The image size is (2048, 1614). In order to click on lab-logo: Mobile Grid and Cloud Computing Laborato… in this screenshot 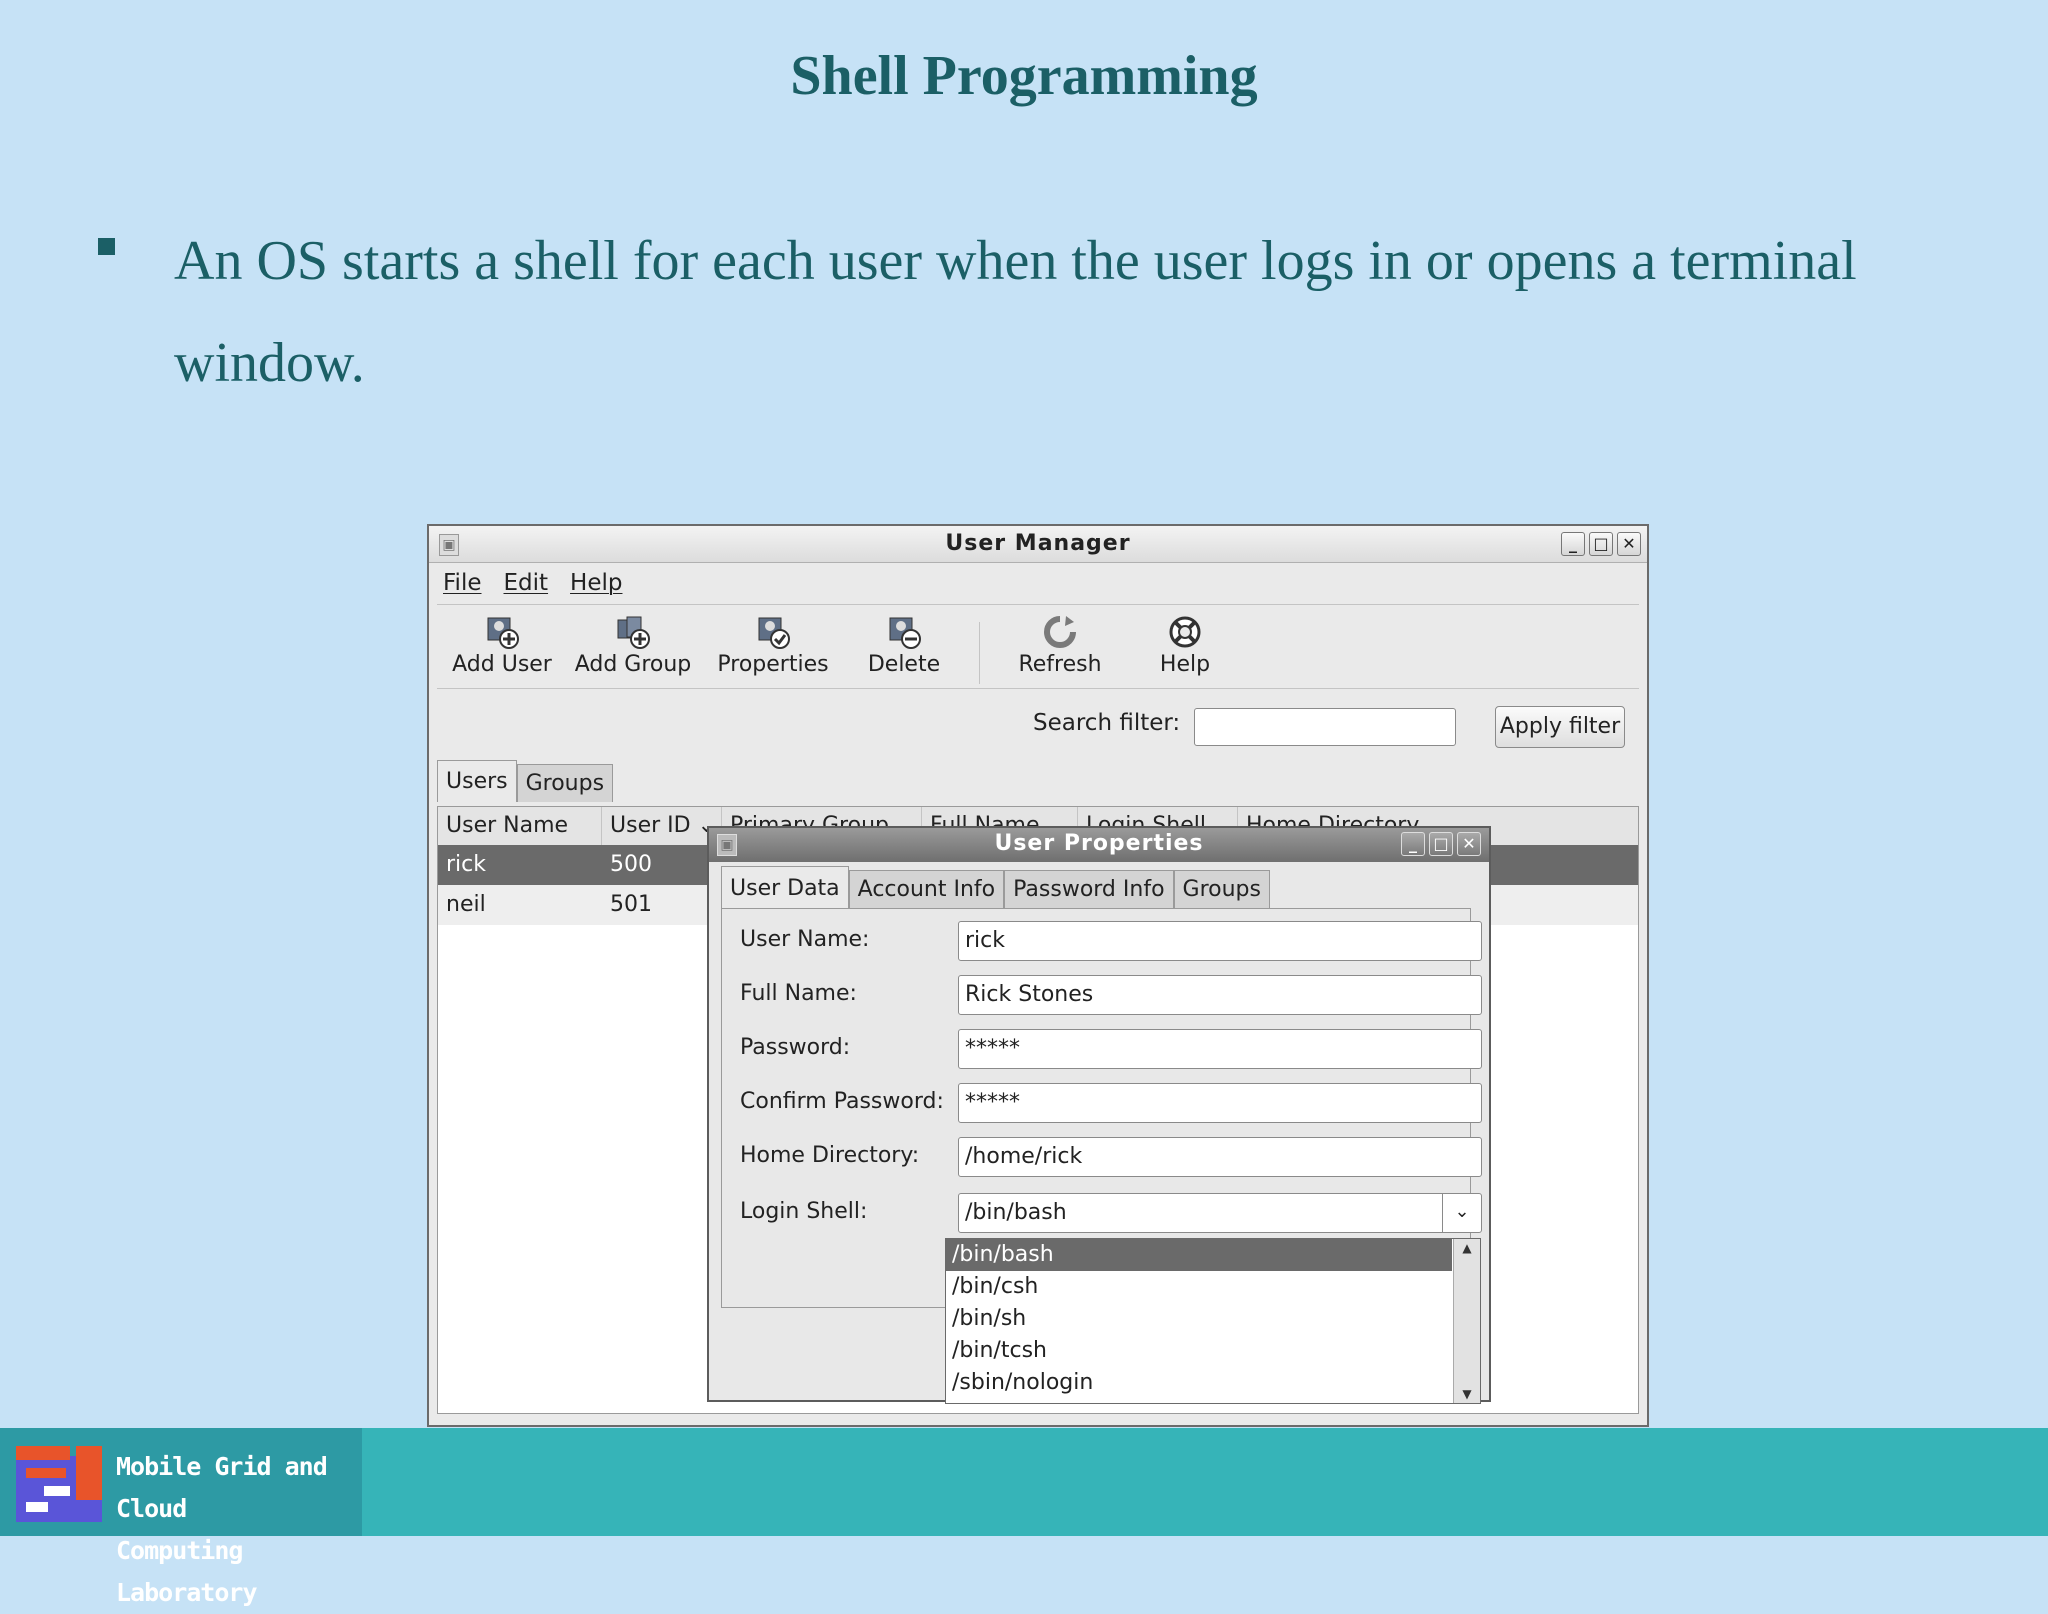, I will do `click(181, 1517)`.